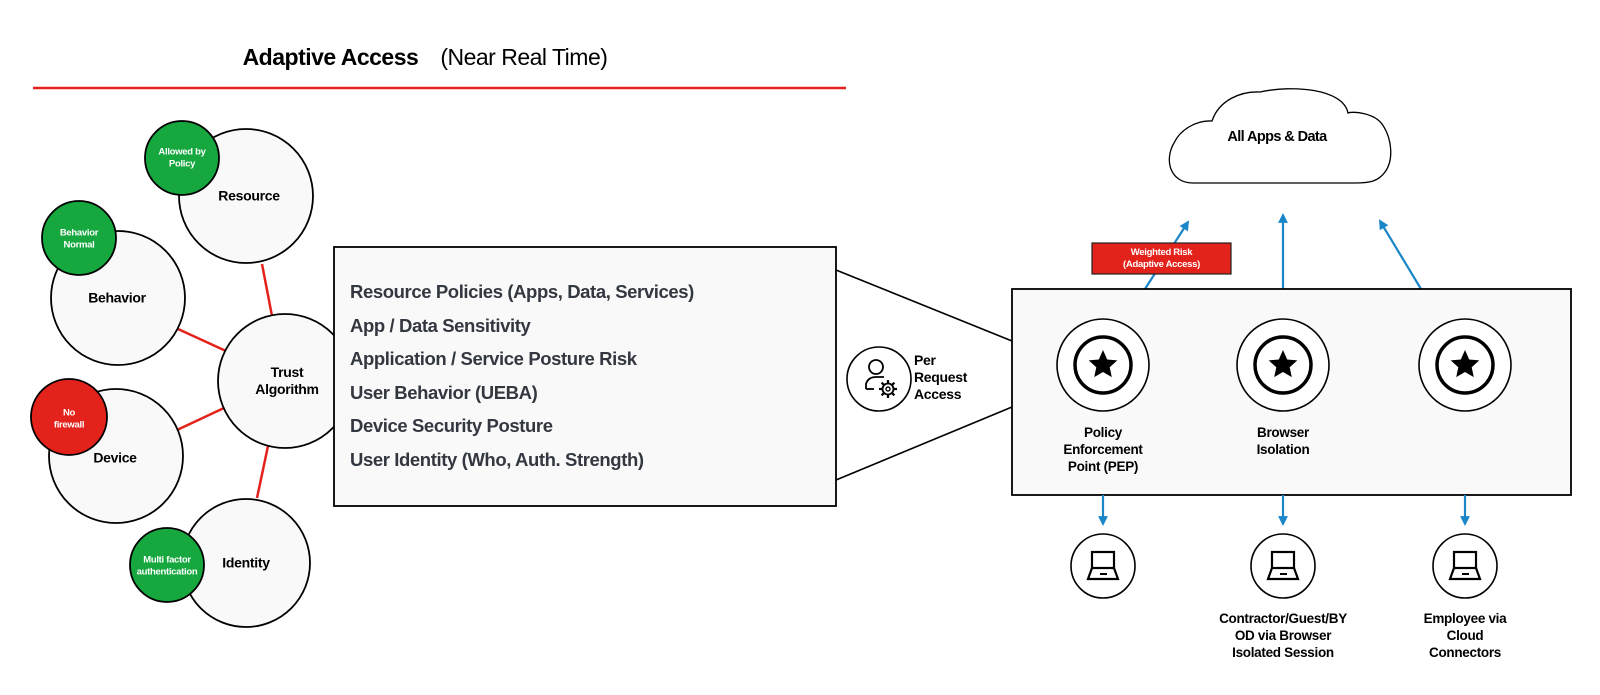  Describe the element at coordinates (941, 377) in the screenshot. I see `per-request-access-label: Per Request Access` at that location.